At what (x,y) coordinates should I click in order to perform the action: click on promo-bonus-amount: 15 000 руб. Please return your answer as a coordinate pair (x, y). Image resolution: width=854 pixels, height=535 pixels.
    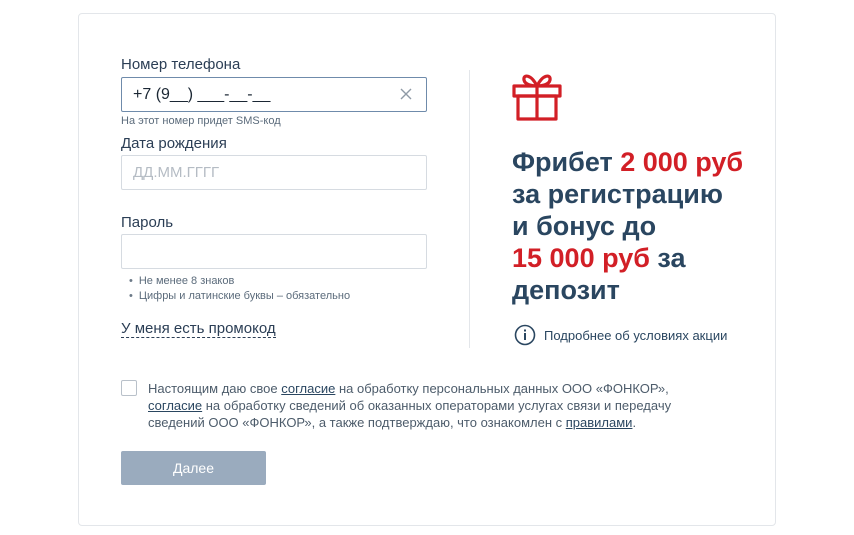
    Looking at the image, I should click on (581, 258).